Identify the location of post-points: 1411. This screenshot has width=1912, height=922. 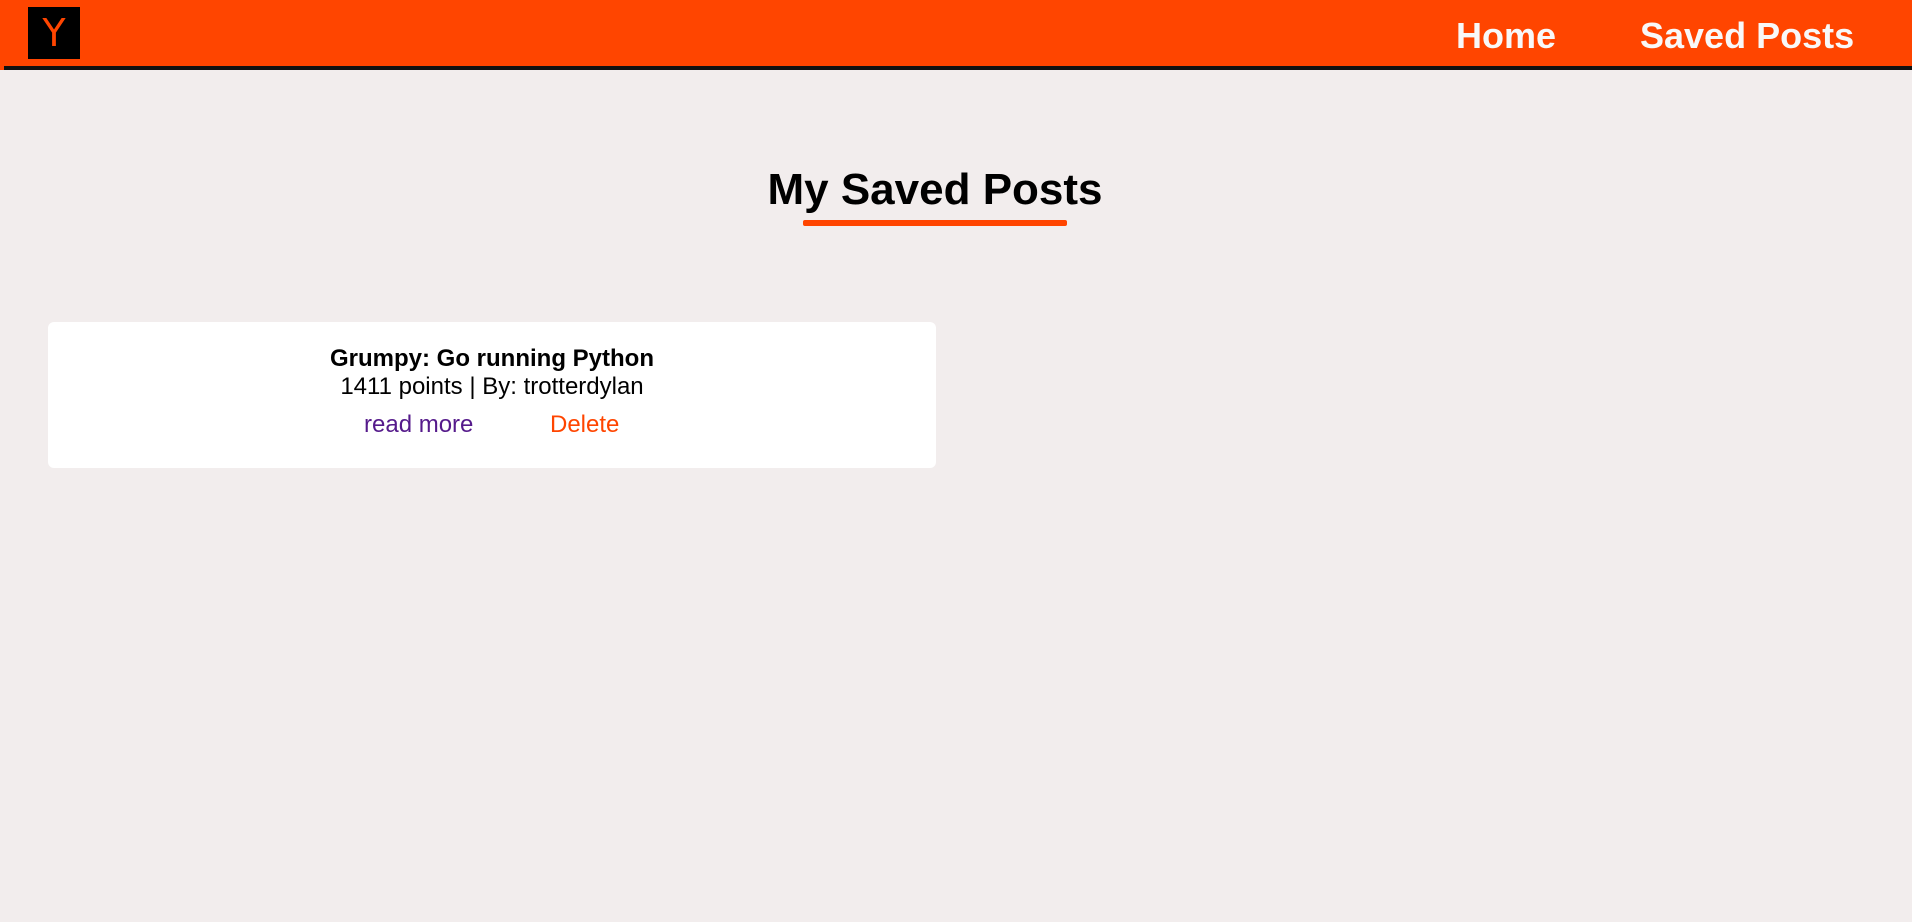
(366, 386).